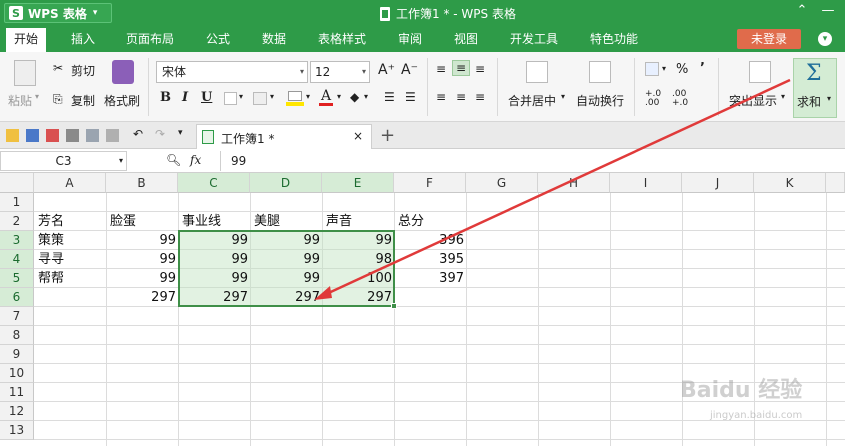 This screenshot has width=845, height=446. I want to click on open-folder-icon, so click(12, 135).